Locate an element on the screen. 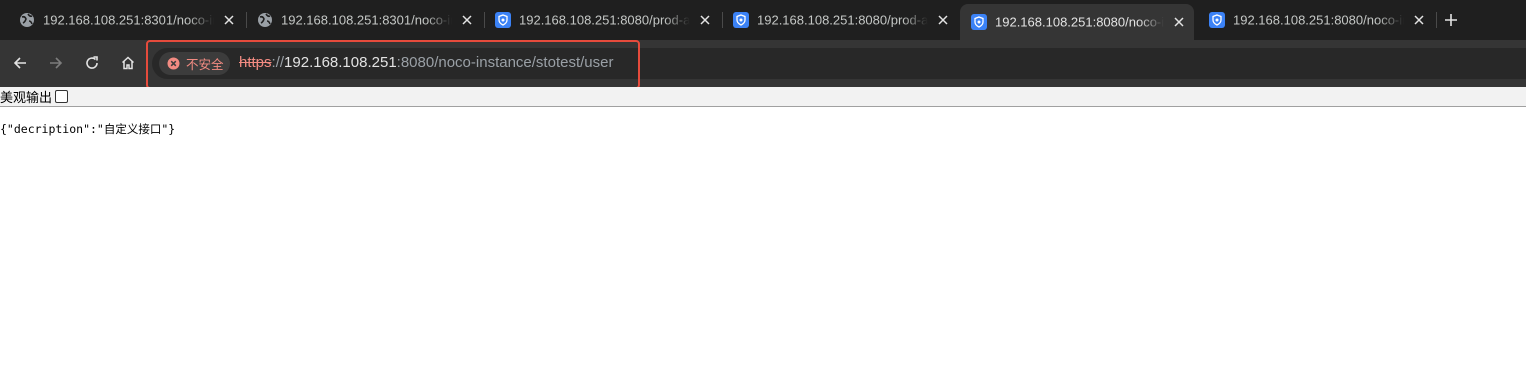 This screenshot has width=1526, height=369. tab-2: 192.168.108.251:8301/noco-instance/ is located at coordinates (364, 20).